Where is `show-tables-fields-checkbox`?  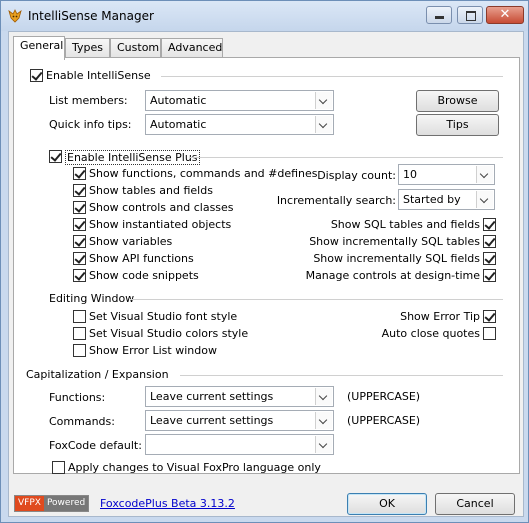 show-tables-fields-checkbox is located at coordinates (79, 190).